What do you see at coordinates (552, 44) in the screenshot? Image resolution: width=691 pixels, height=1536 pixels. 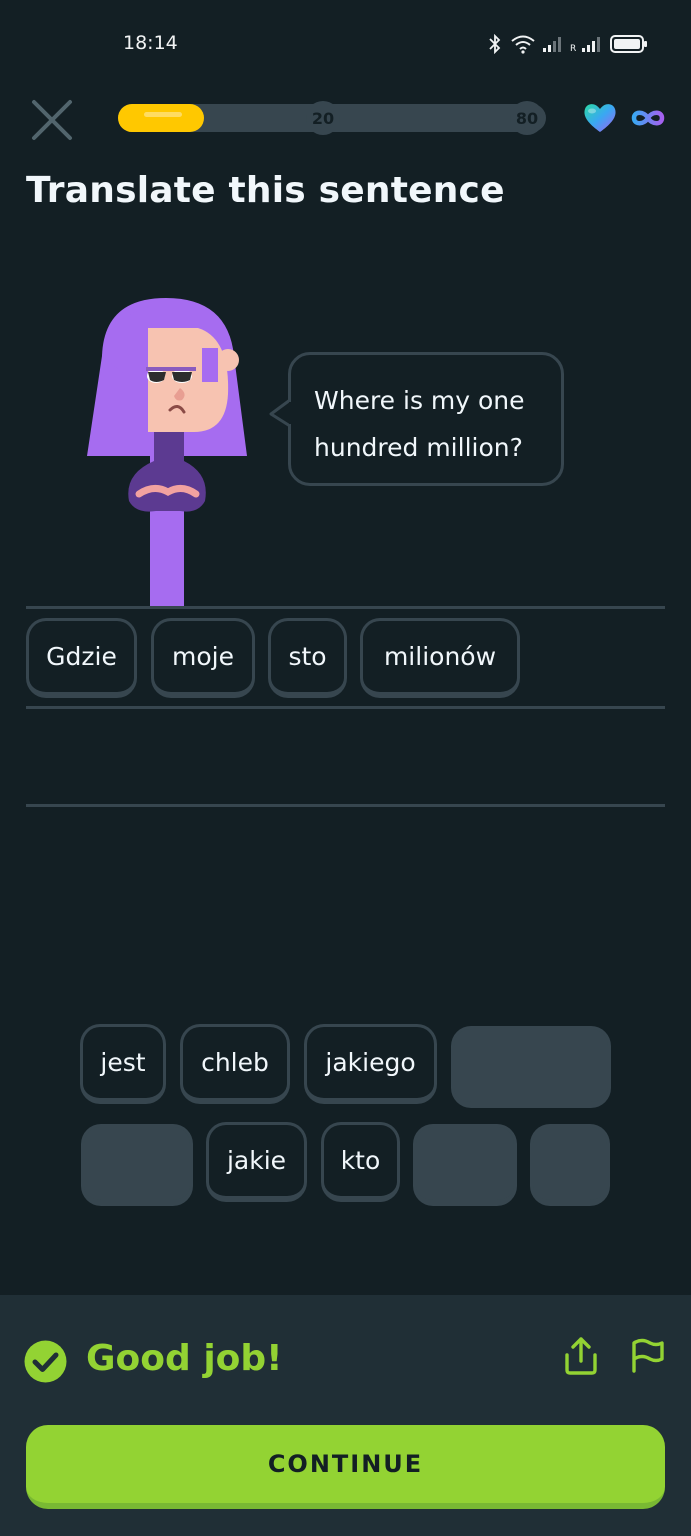 I see `signal-icon` at bounding box center [552, 44].